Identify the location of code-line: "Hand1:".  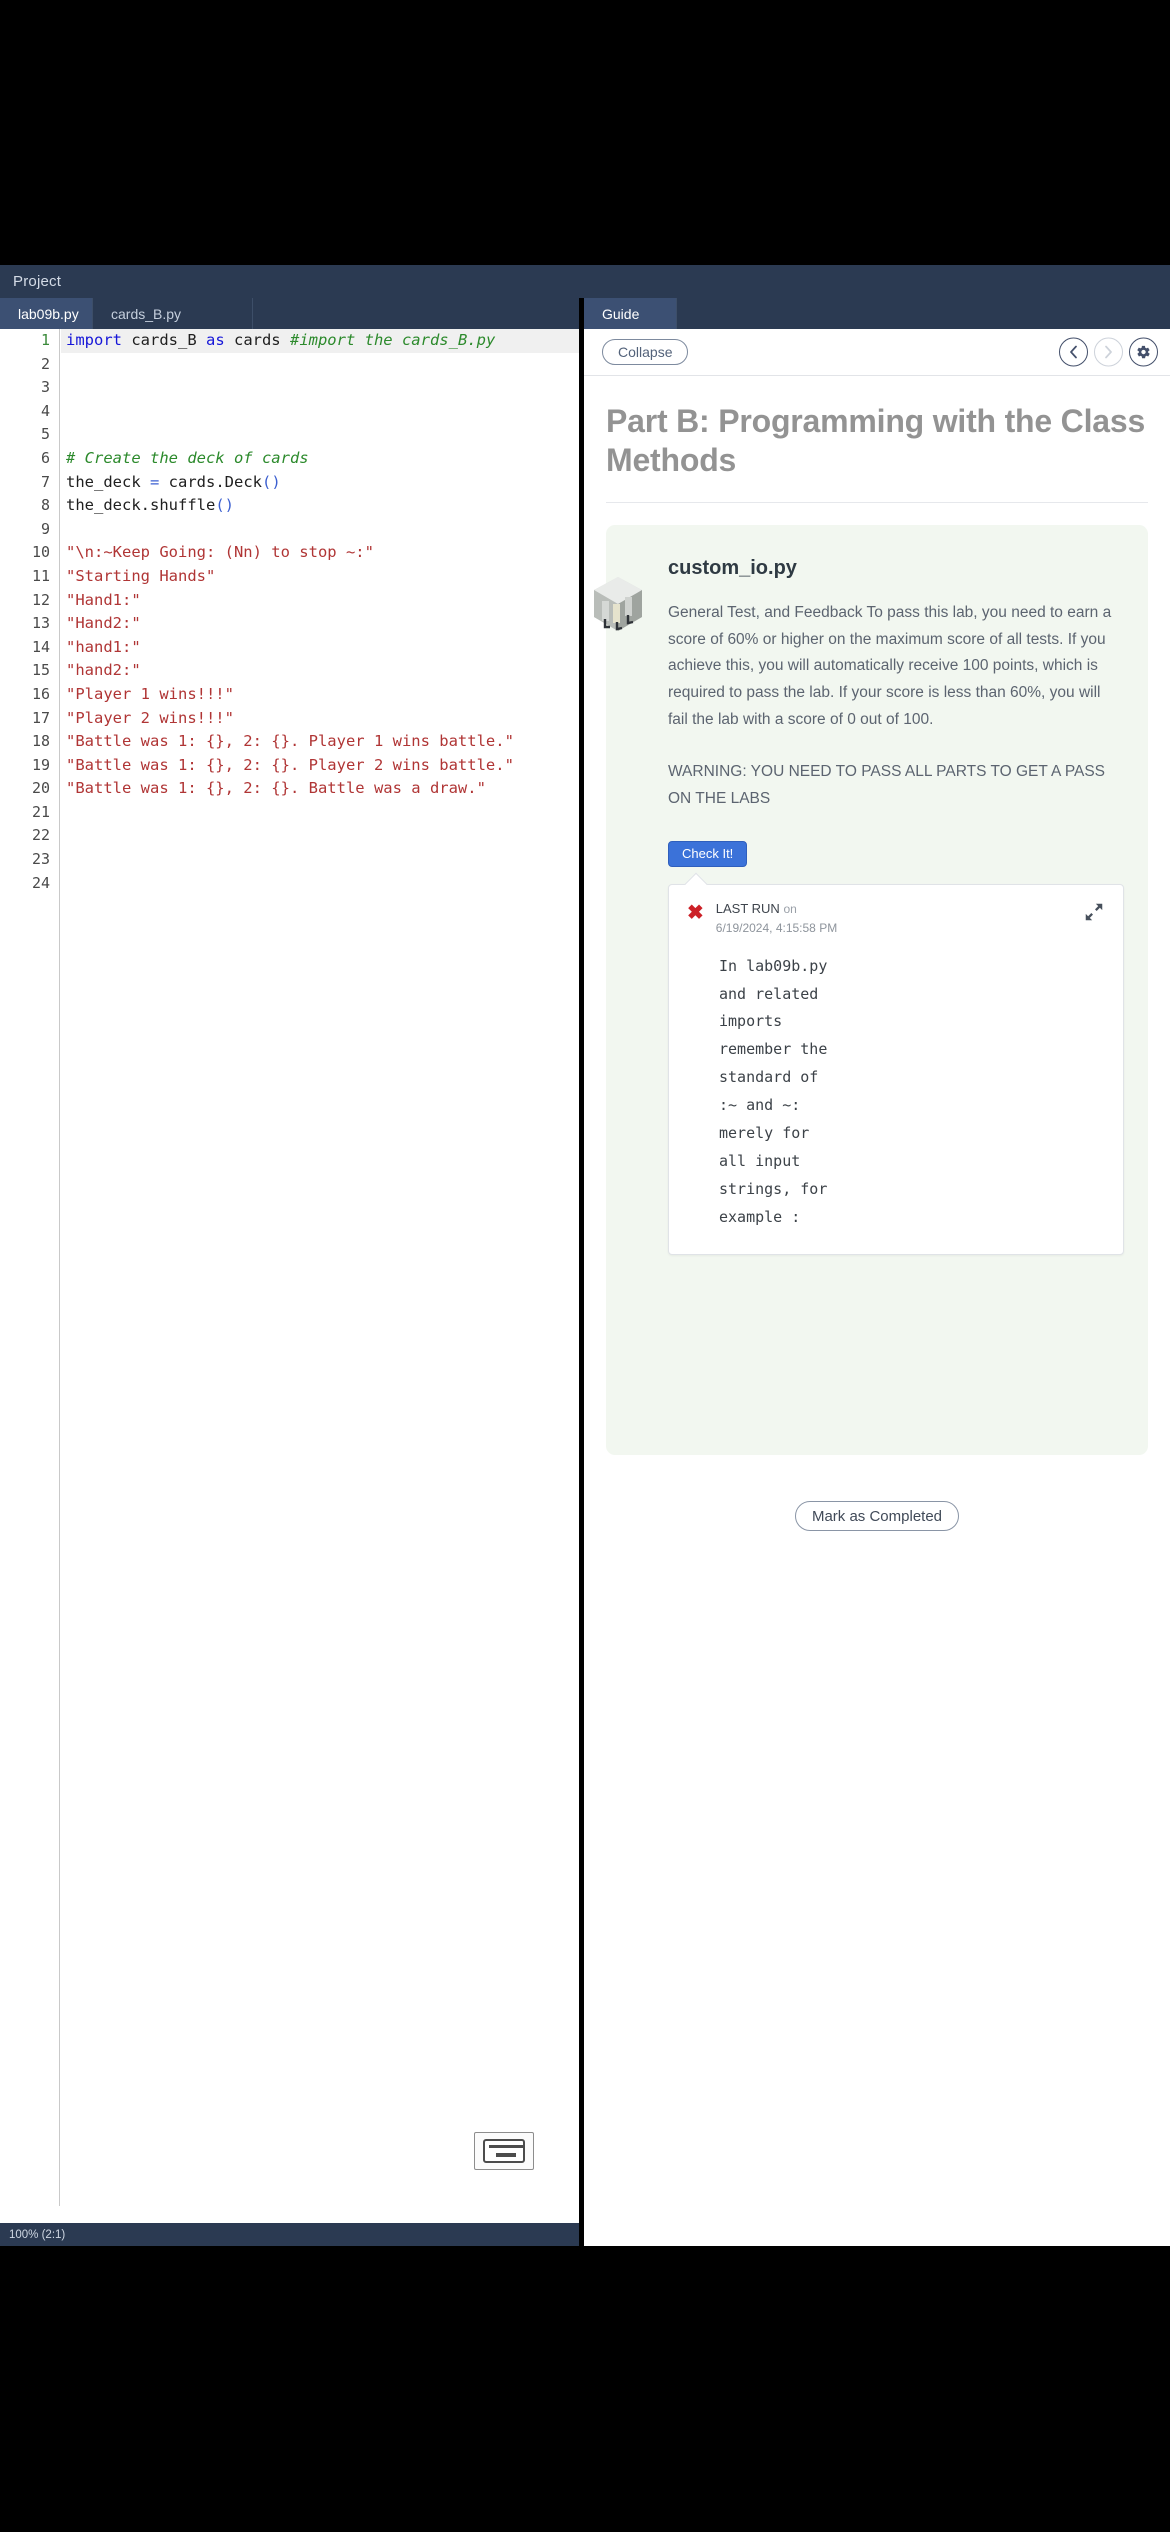
(320, 601).